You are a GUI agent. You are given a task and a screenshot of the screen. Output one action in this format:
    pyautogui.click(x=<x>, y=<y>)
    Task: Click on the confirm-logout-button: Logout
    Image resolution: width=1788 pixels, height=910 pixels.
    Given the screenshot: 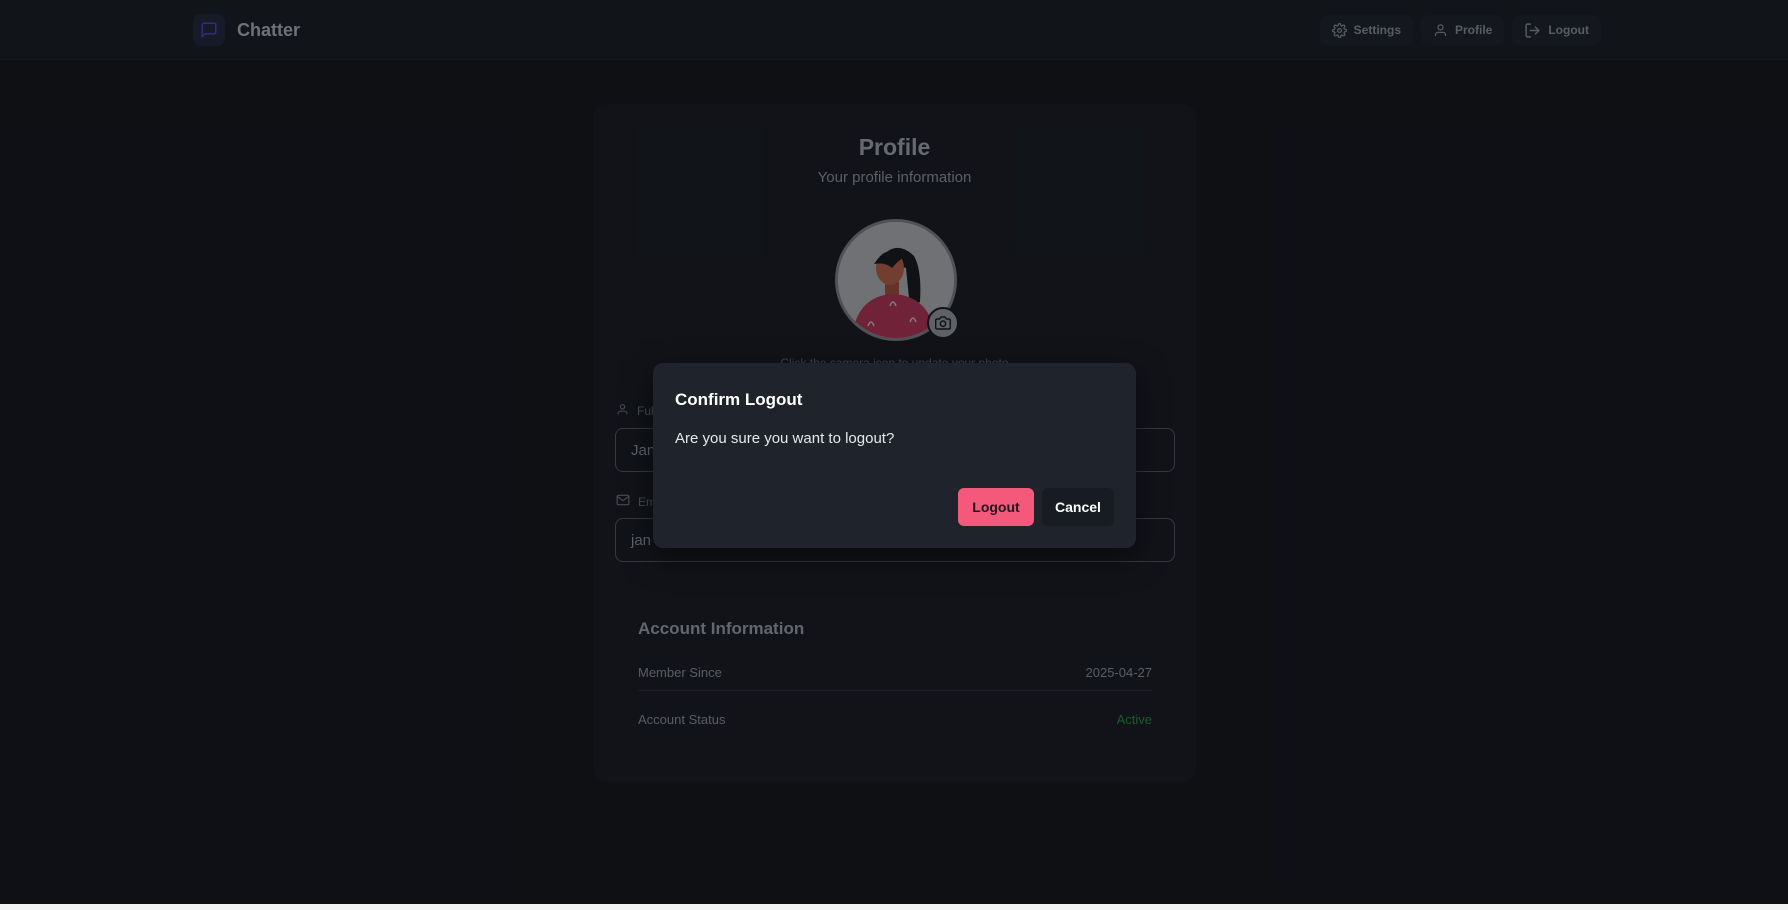 What is the action you would take?
    pyautogui.click(x=996, y=507)
    